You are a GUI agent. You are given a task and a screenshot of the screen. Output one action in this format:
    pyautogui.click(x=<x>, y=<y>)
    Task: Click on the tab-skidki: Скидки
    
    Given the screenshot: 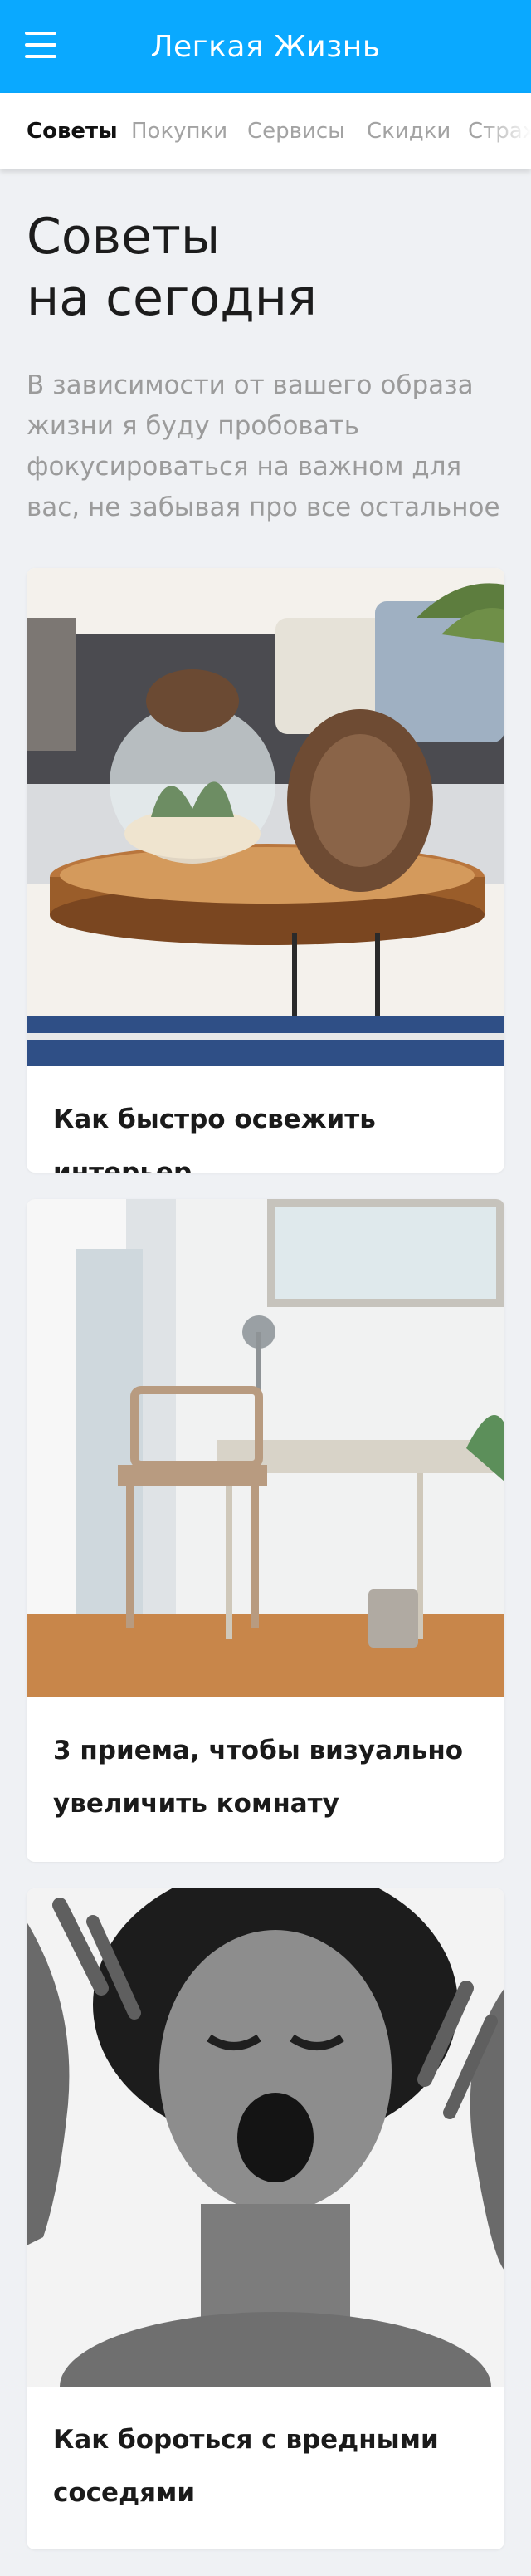 What is the action you would take?
    pyautogui.click(x=409, y=131)
    